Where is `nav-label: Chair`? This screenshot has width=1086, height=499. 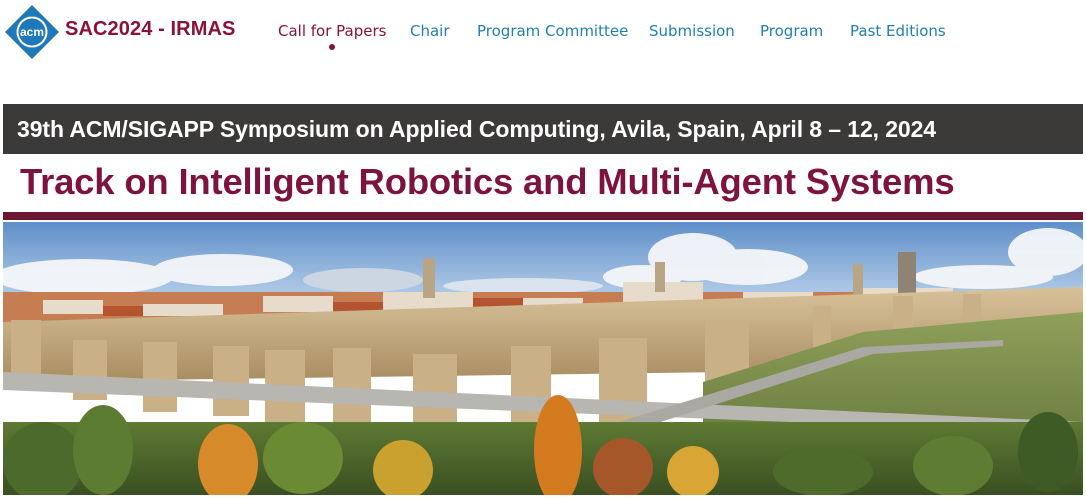
nav-label: Chair is located at coordinates (430, 31).